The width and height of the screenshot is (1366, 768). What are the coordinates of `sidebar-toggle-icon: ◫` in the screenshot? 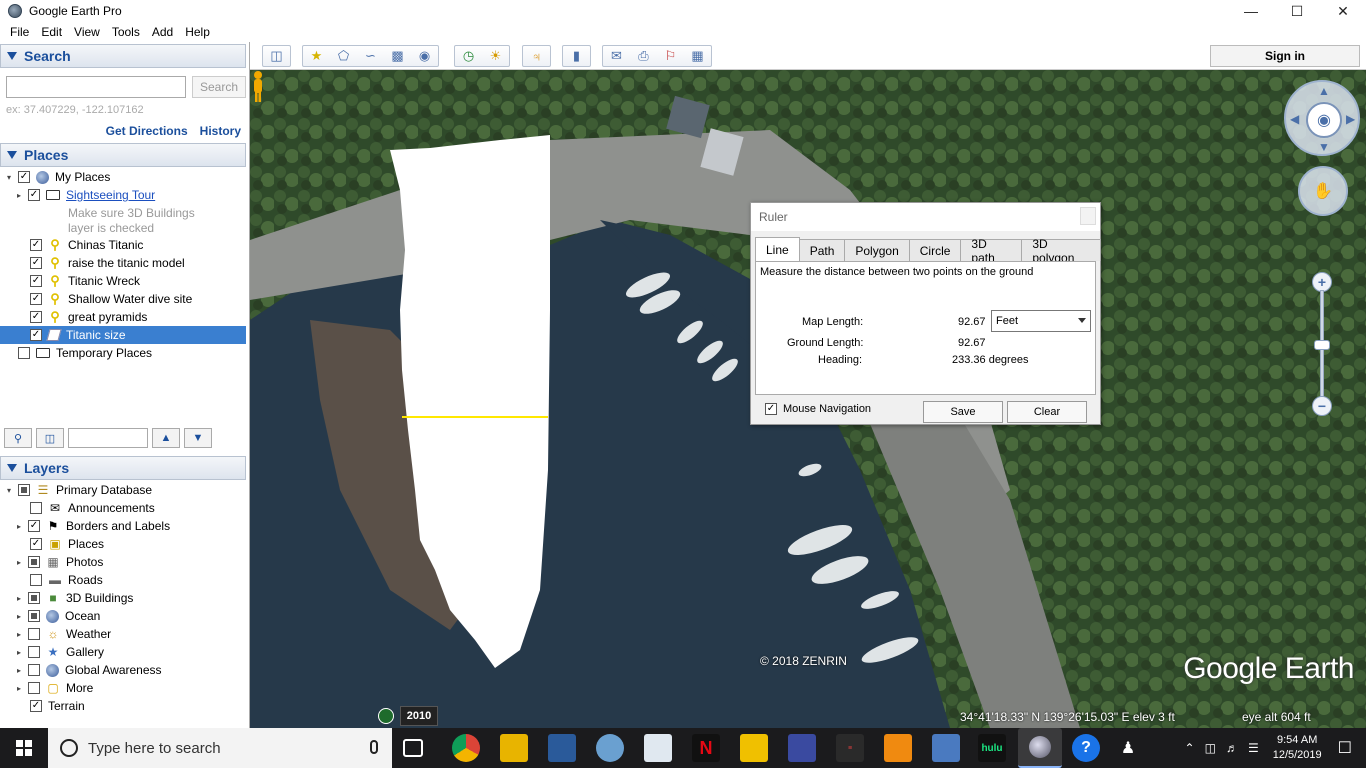 It's located at (276, 56).